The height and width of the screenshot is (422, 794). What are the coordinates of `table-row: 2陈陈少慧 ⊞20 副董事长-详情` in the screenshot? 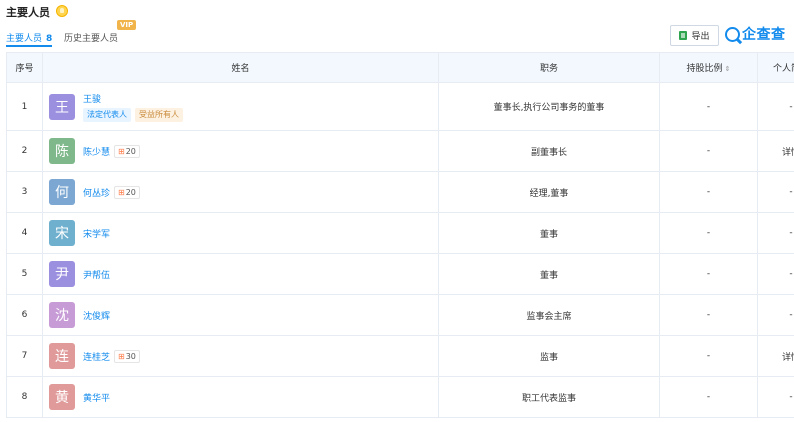 It's located at (400, 151).